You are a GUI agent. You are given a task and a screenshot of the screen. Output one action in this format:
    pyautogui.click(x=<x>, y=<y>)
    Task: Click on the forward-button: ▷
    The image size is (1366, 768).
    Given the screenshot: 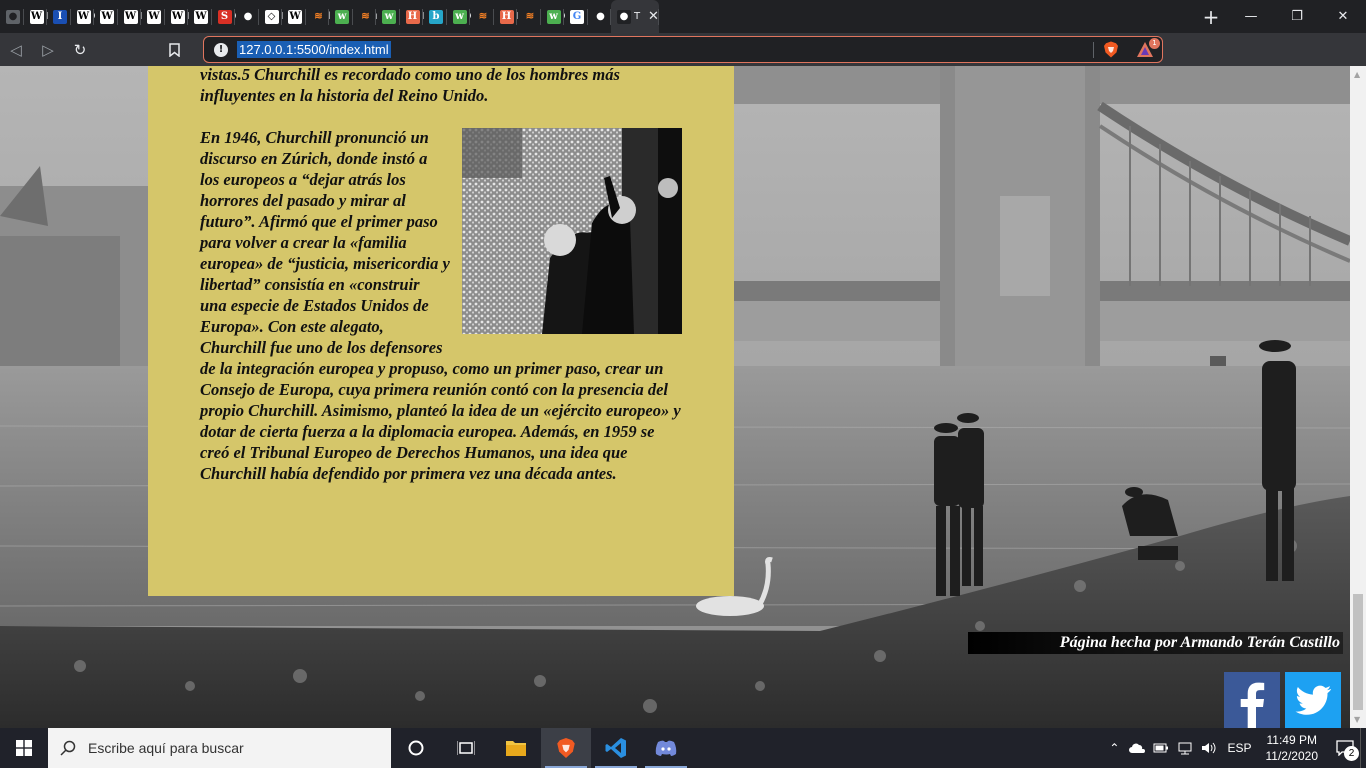 What is the action you would take?
    pyautogui.click(x=48, y=50)
    